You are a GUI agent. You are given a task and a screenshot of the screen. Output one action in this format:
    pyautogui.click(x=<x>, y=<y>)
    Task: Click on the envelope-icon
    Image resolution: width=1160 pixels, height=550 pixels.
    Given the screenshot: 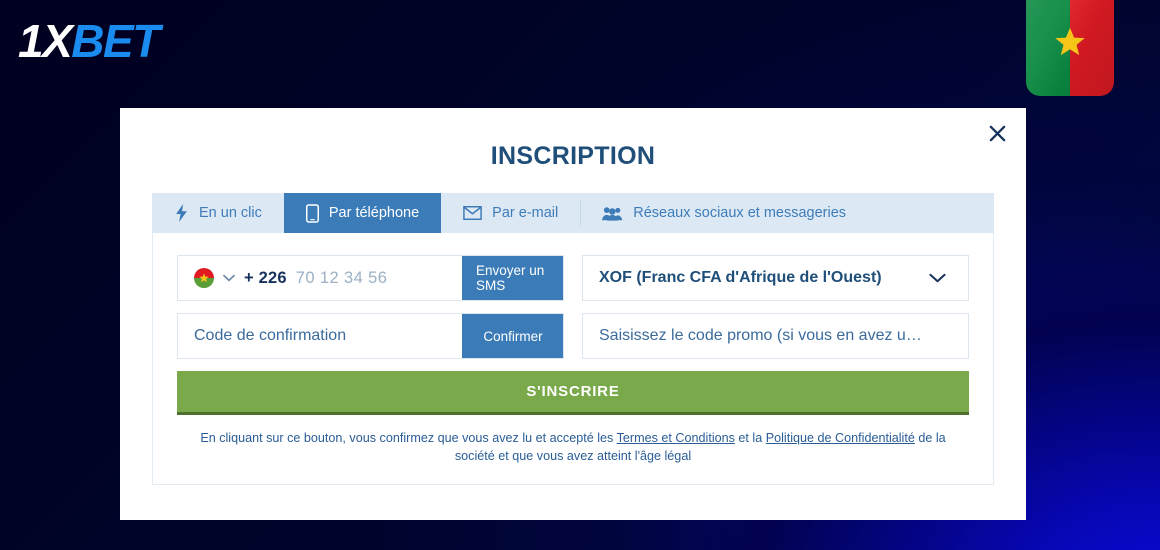 What is the action you would take?
    pyautogui.click(x=473, y=213)
    